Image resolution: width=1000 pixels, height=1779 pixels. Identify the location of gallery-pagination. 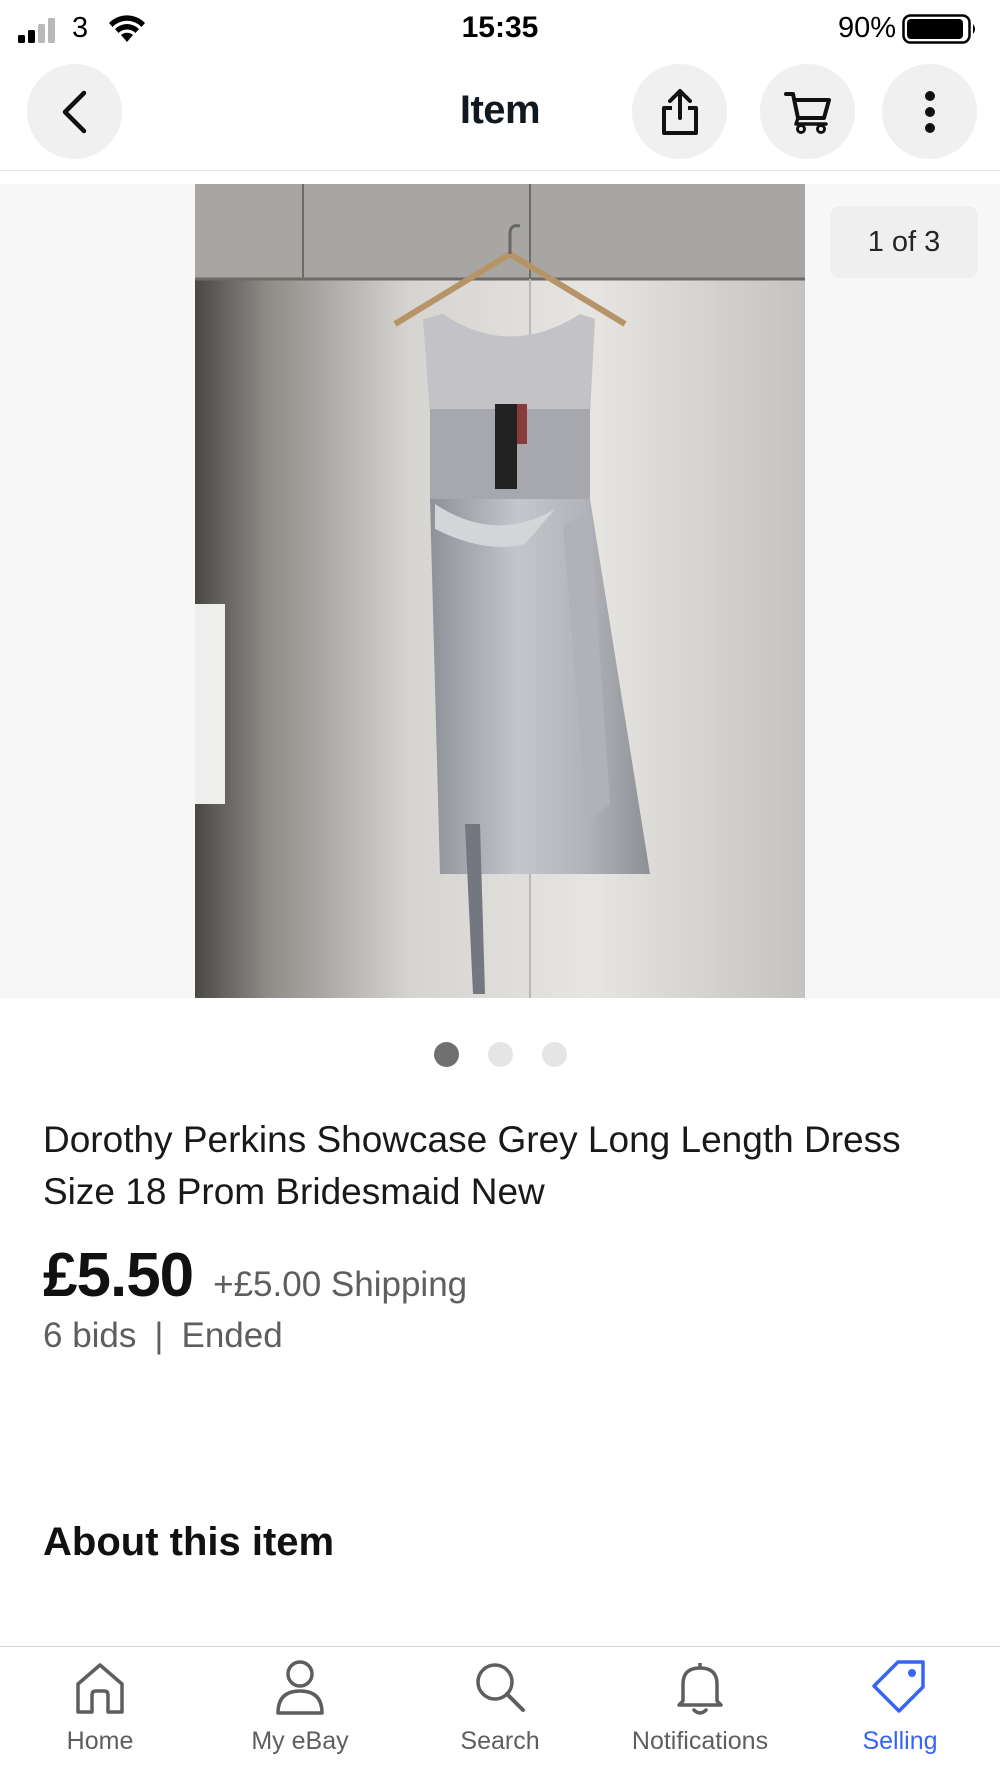
(500, 1054).